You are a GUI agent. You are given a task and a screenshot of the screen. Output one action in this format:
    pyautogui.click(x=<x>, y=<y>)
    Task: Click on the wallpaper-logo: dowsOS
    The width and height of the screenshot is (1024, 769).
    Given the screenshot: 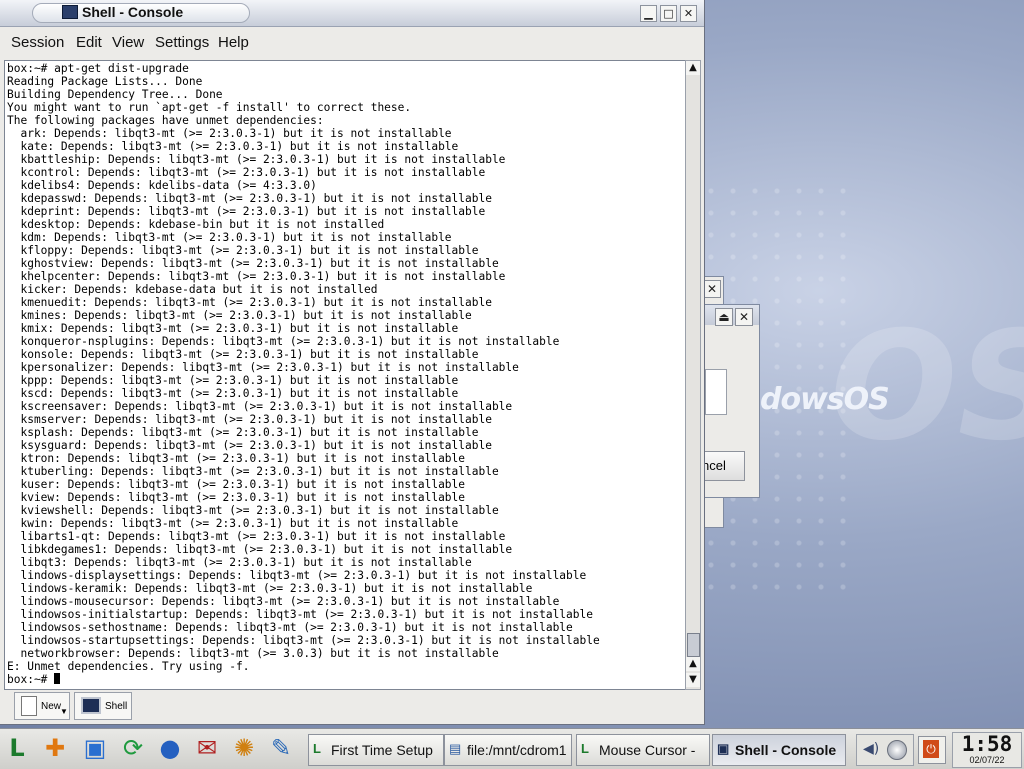 What is the action you would take?
    pyautogui.click(x=825, y=399)
    